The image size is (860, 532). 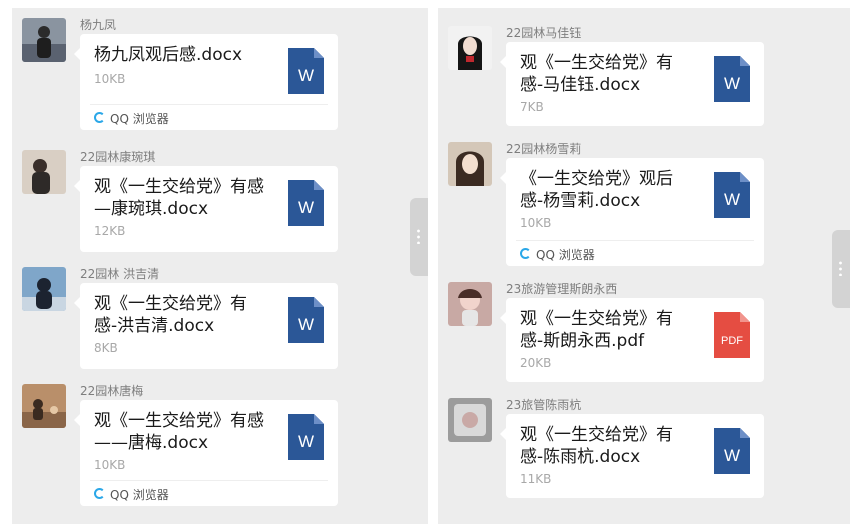 What do you see at coordinates (532, 107) in the screenshot?
I see `file-size: 7KB` at bounding box center [532, 107].